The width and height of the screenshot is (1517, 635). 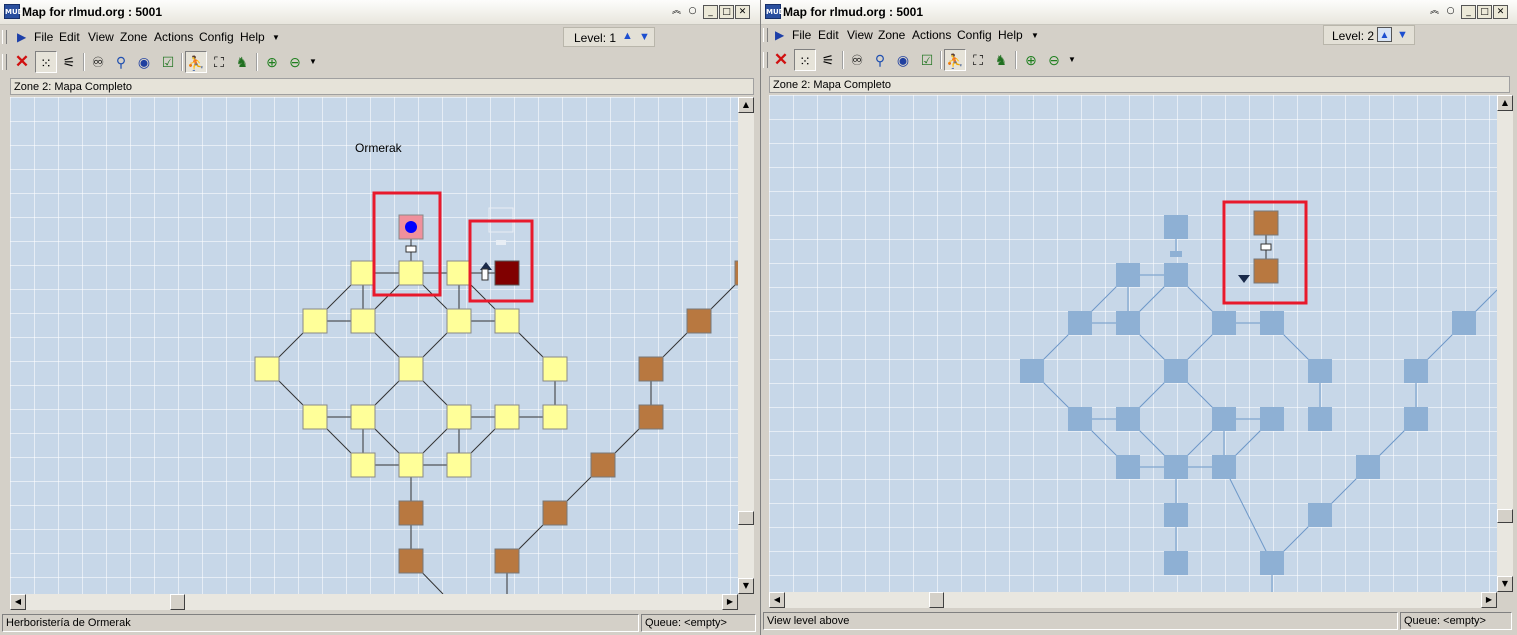 What do you see at coordinates (507, 273) in the screenshot?
I see `dark-red-room` at bounding box center [507, 273].